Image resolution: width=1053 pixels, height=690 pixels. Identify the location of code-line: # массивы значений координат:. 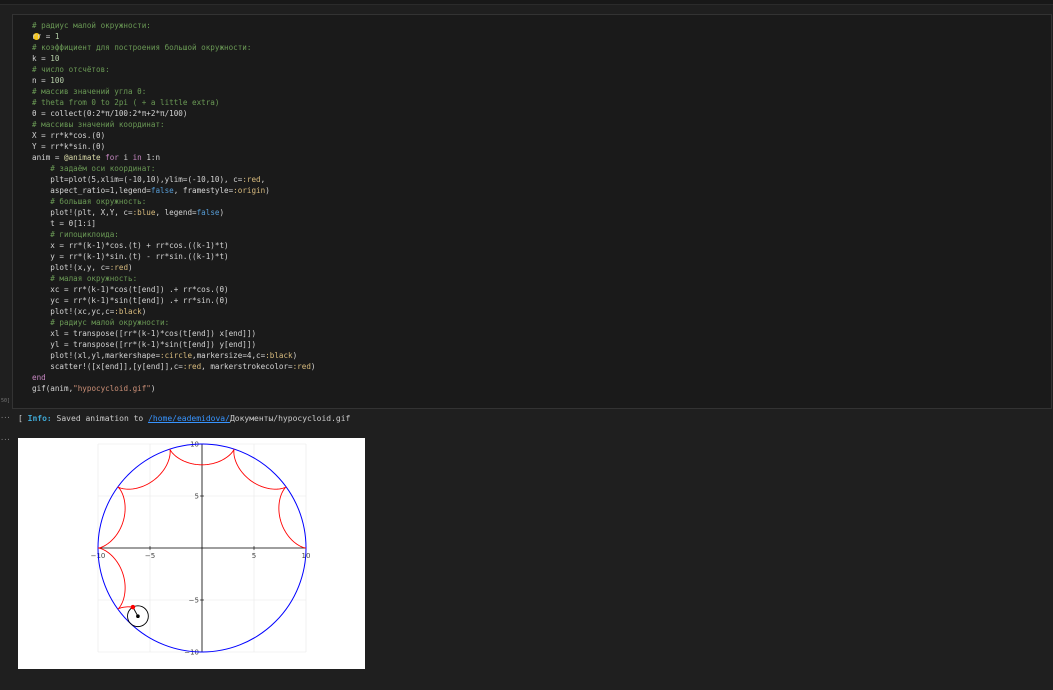
(173, 124).